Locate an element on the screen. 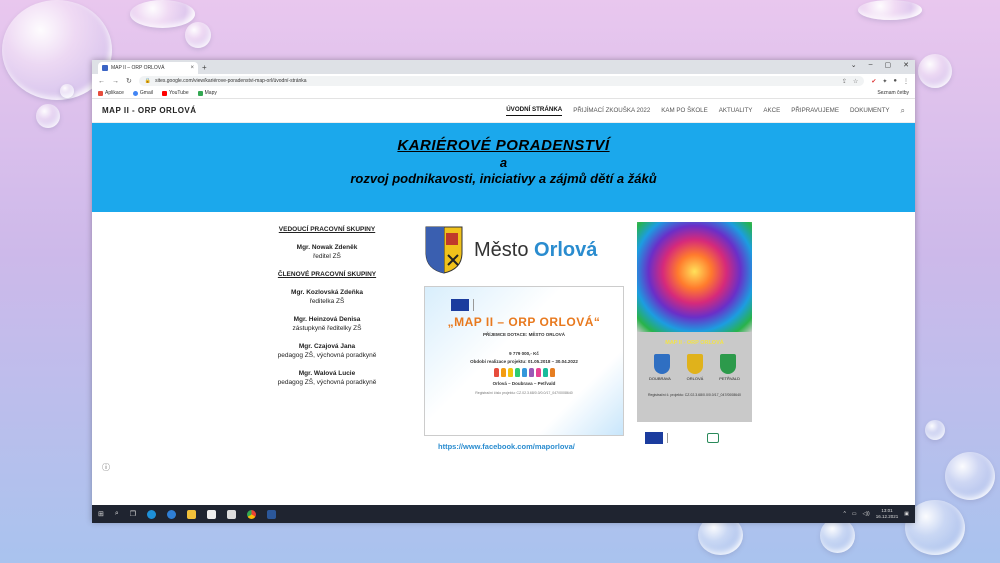 The width and height of the screenshot is (1000, 563). leader-role: ředitel ZŠ is located at coordinates (327, 256).